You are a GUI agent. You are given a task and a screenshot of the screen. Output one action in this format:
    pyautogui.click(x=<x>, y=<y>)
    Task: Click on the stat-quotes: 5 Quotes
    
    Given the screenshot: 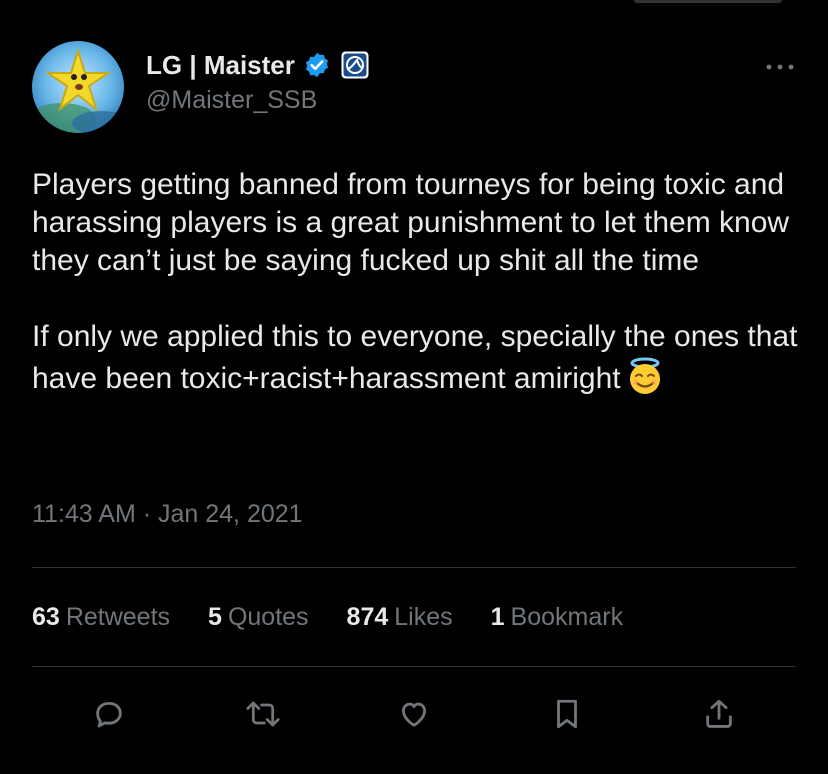 What is the action you would take?
    pyautogui.click(x=258, y=617)
    